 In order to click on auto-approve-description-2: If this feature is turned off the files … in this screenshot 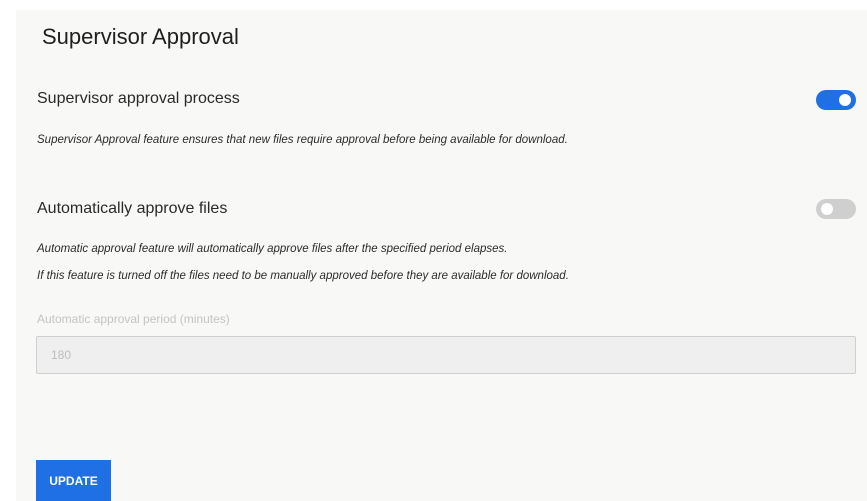, I will do `click(303, 276)`.